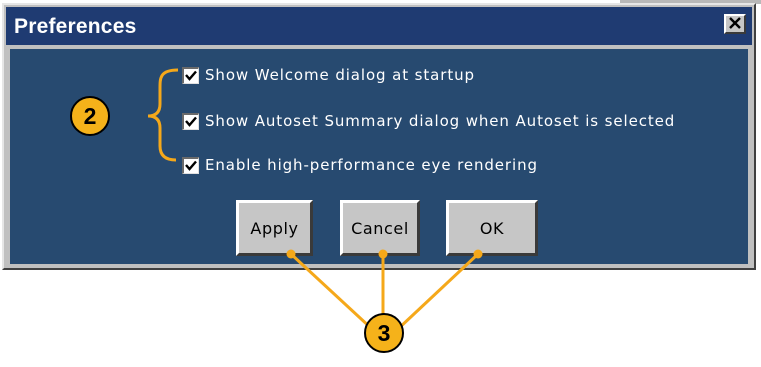 This screenshot has width=761, height=367. Describe the element at coordinates (380, 228) in the screenshot. I see `cancel-button: Cancel` at that location.